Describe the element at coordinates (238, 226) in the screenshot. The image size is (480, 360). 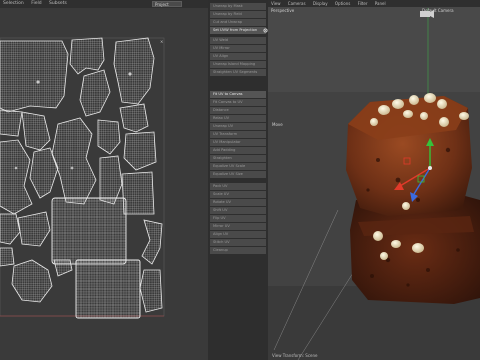
I see `cmd-mirror-uv: Mirror UV` at that location.